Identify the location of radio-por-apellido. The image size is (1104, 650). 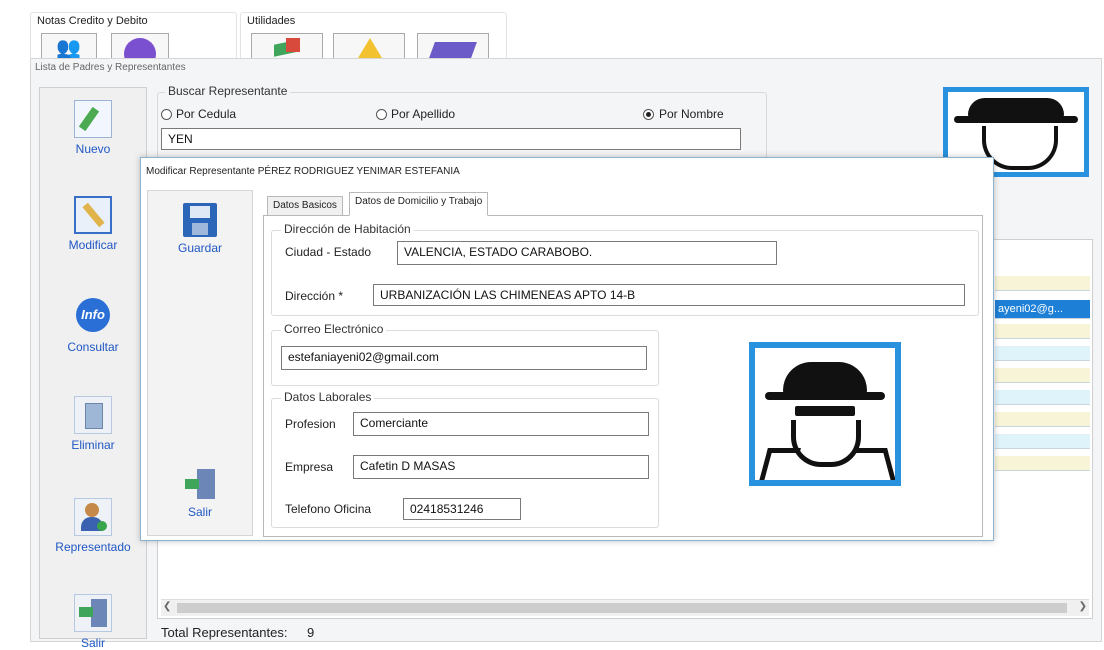
(381, 114).